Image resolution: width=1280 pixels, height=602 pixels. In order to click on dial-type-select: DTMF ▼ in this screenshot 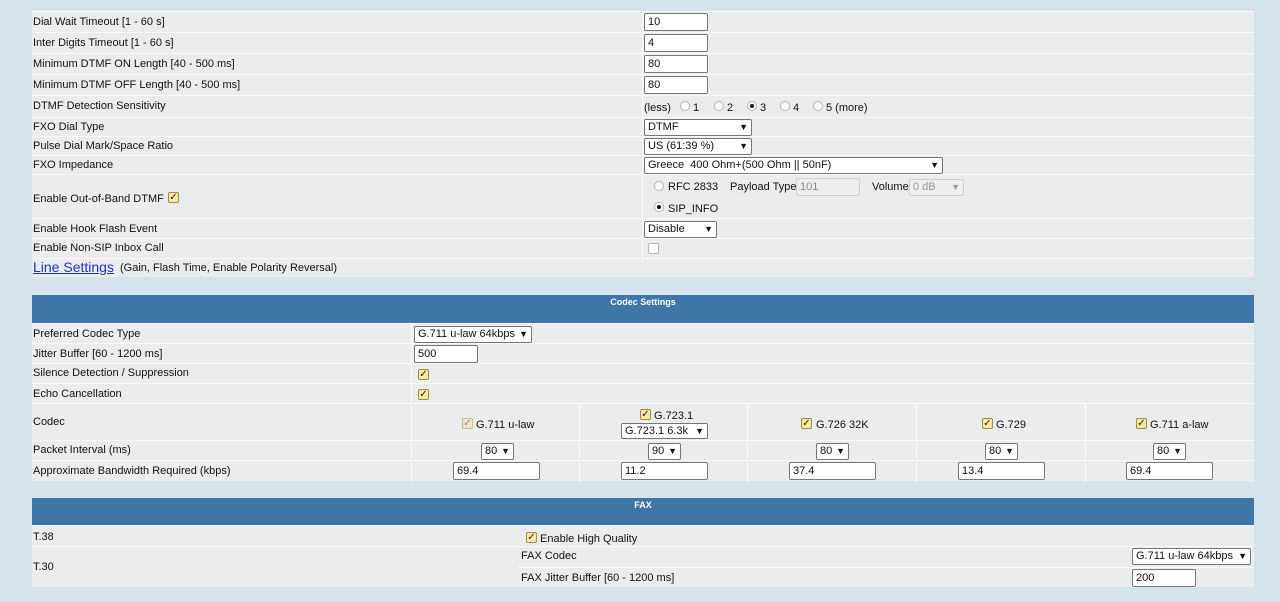, I will do `click(698, 127)`.